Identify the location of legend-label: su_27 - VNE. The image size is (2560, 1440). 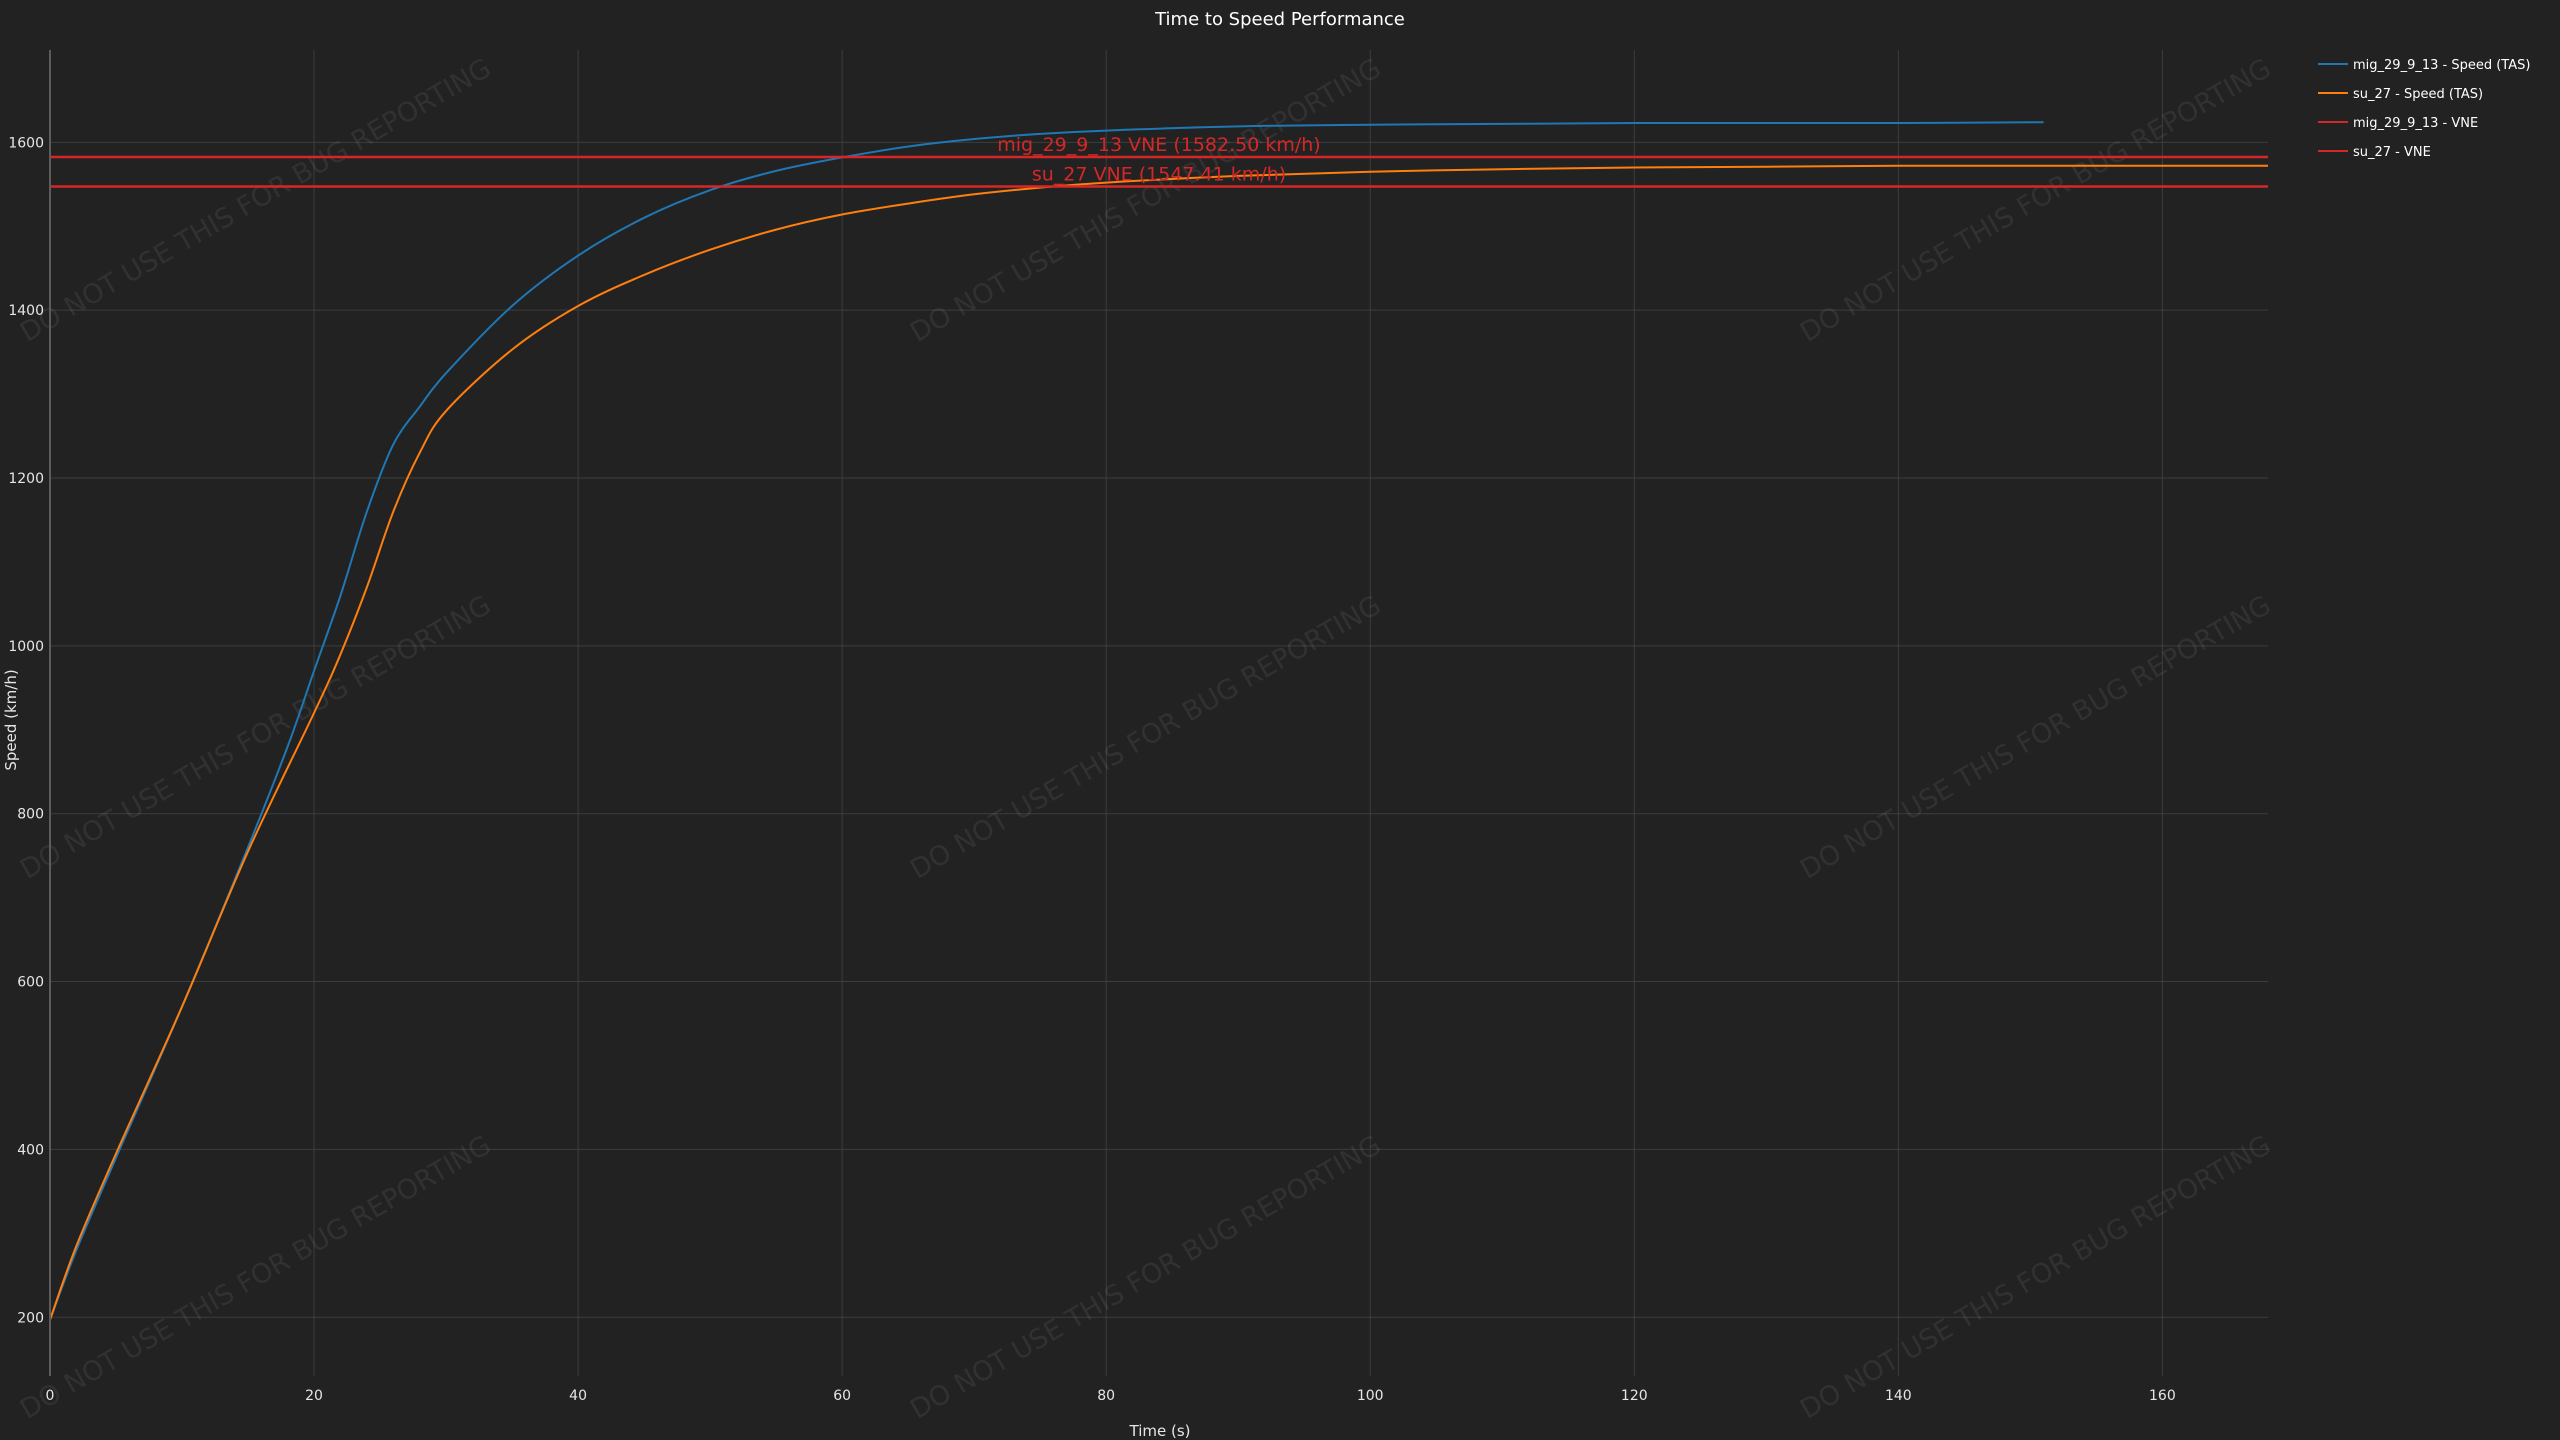
(2392, 152).